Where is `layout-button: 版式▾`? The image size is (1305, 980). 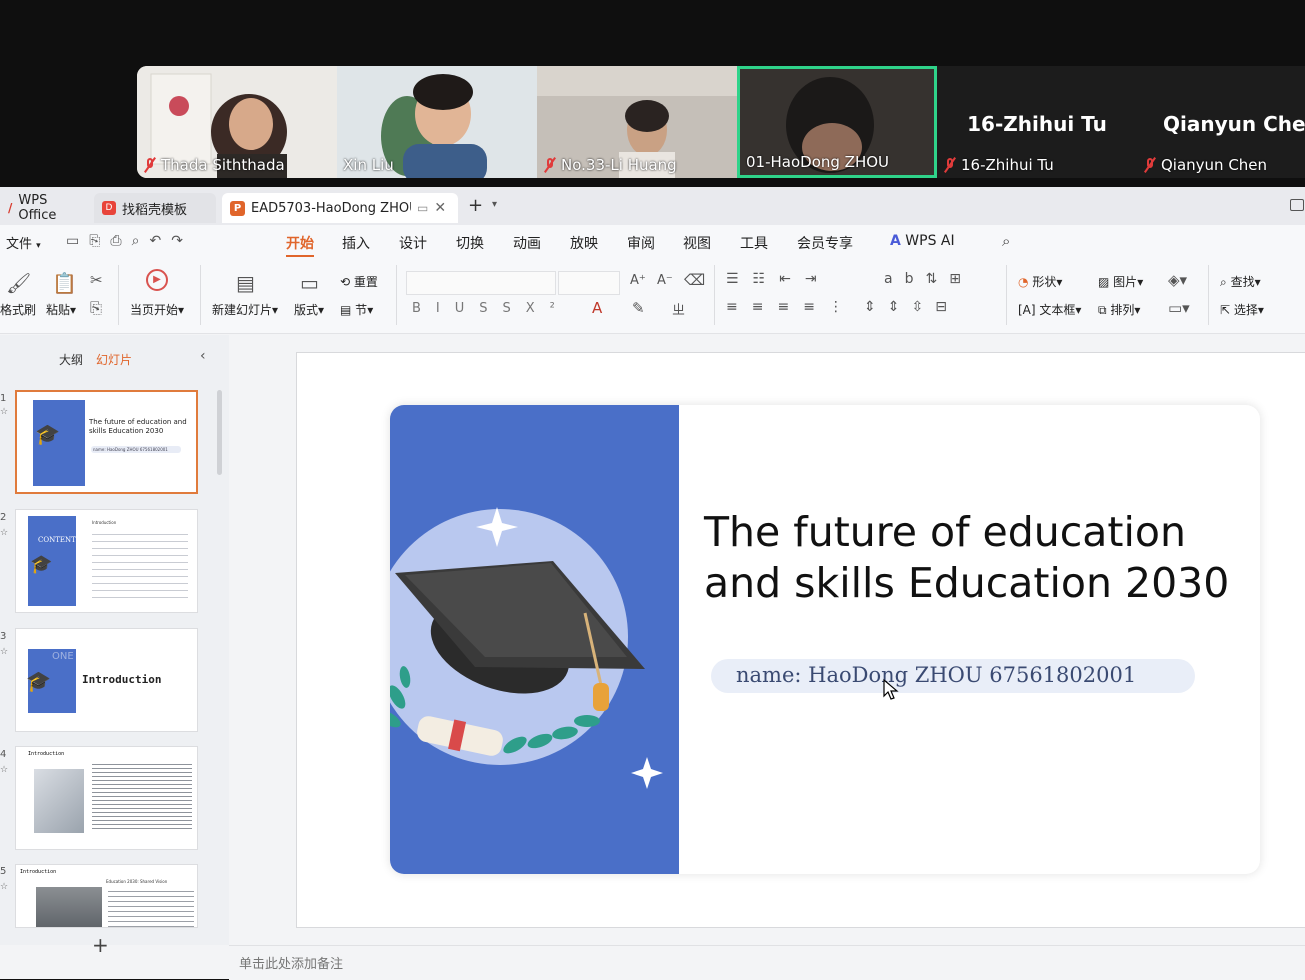
layout-button: 版式▾ is located at coordinates (309, 309).